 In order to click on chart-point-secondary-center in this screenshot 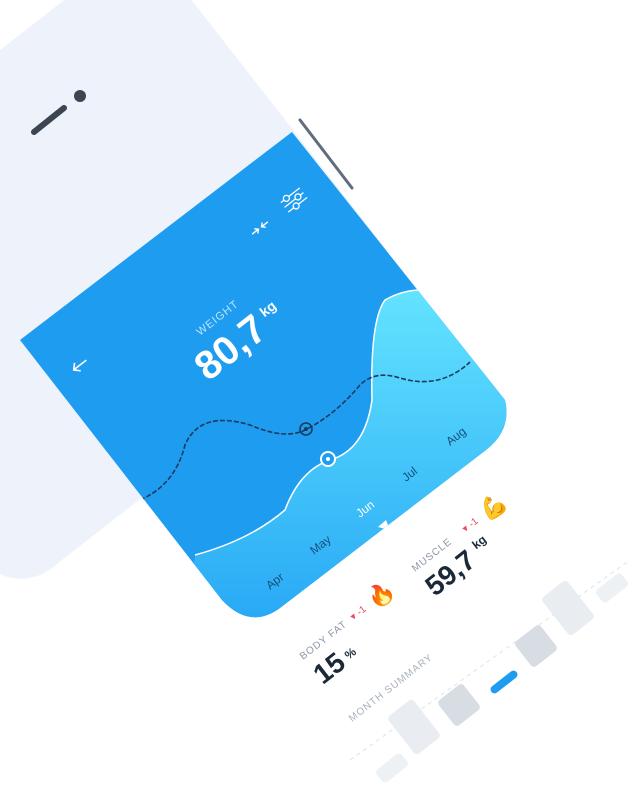, I will do `click(306, 429)`.